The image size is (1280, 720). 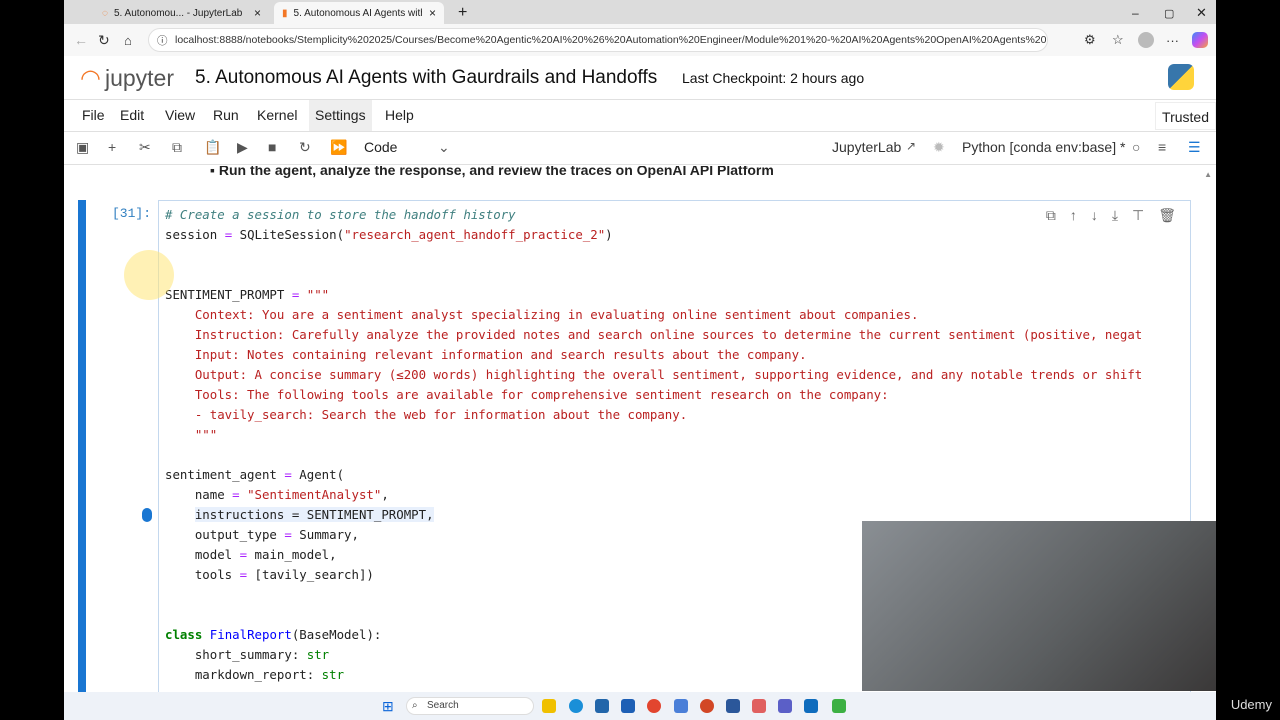 What do you see at coordinates (1167, 215) in the screenshot?
I see `delete-icon: 🗑` at bounding box center [1167, 215].